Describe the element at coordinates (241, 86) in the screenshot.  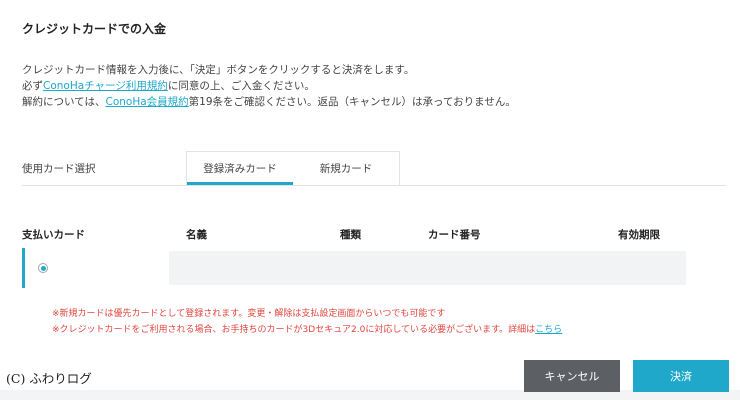
I see `description-line-2-suffix: に同意の上、ご入金ください。` at that location.